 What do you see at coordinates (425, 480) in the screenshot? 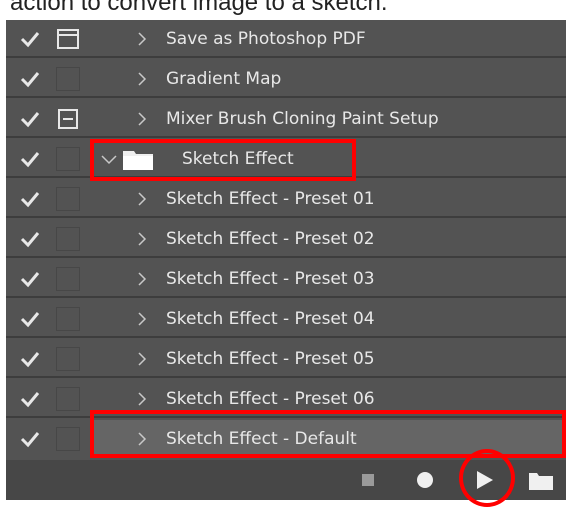
I see `record-icon` at bounding box center [425, 480].